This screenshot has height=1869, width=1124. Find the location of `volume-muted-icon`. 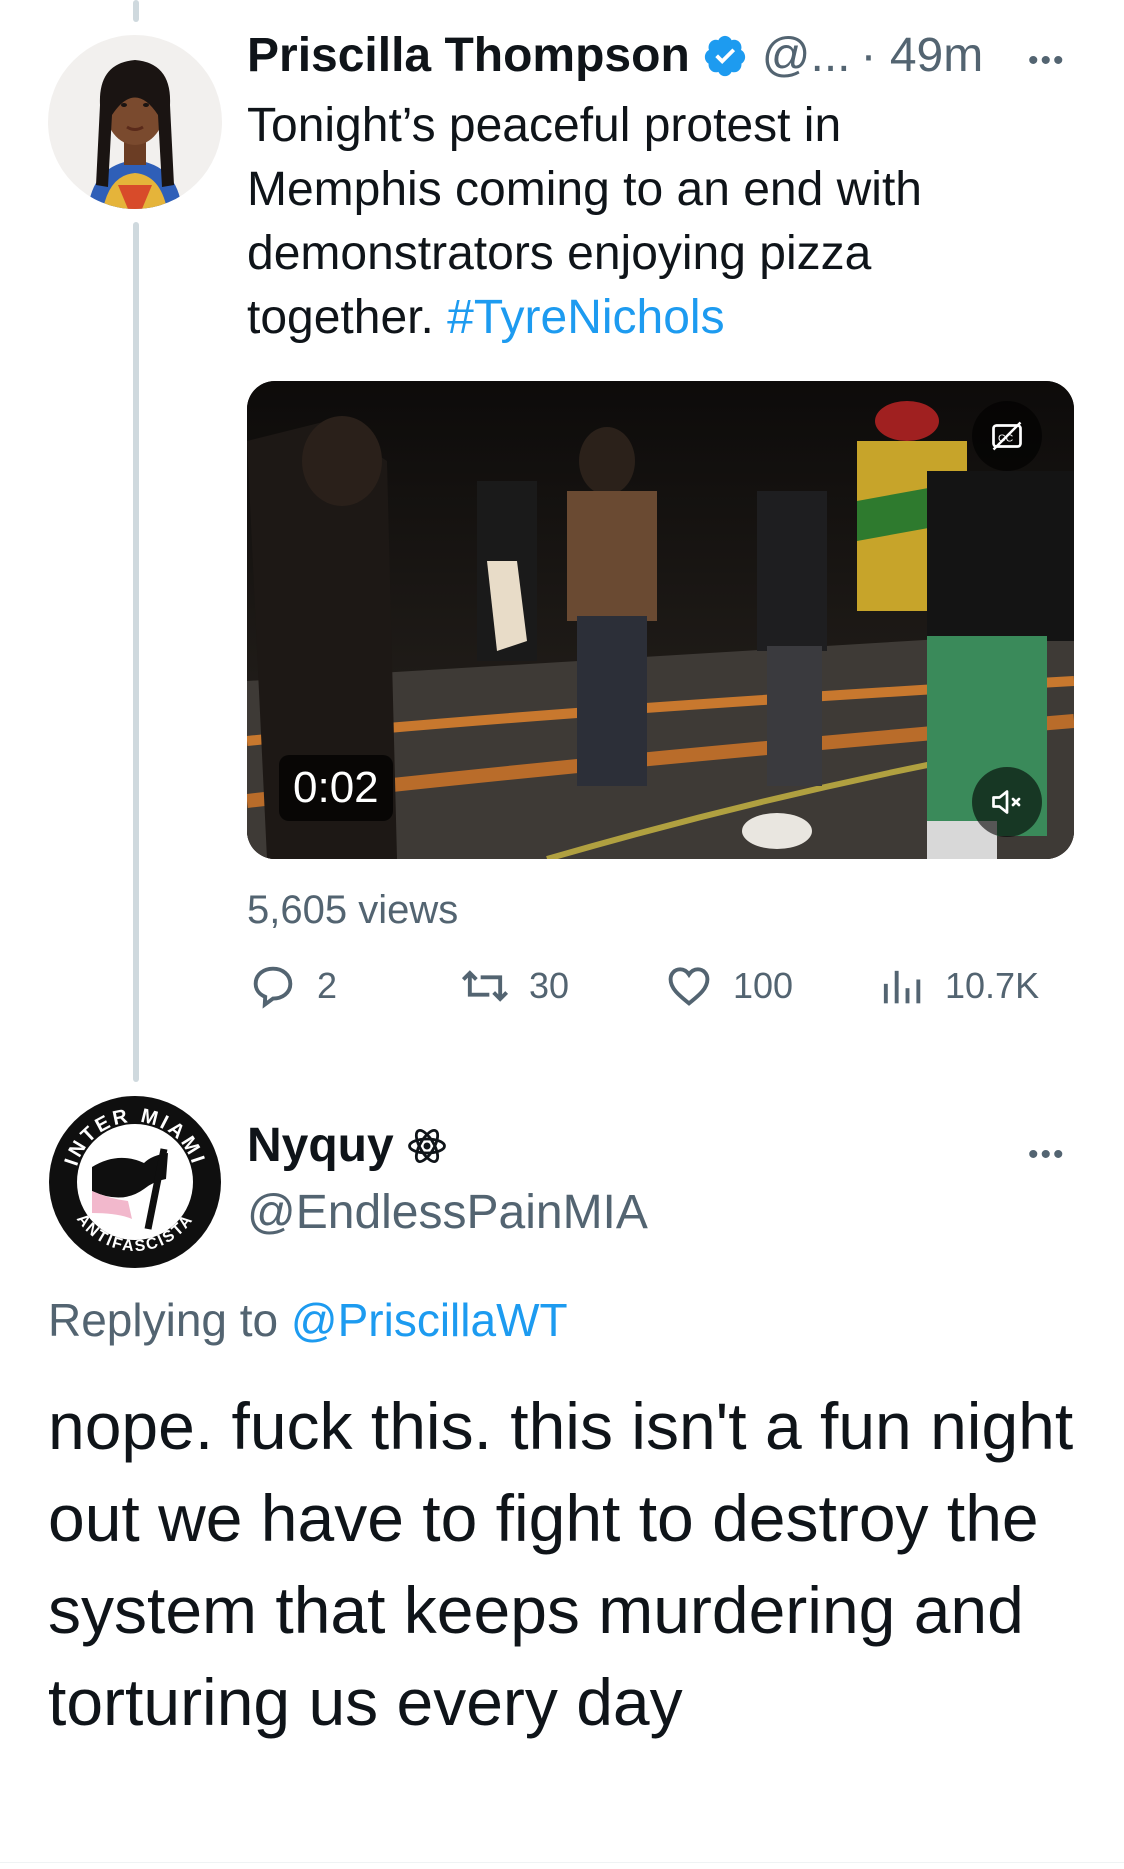

volume-muted-icon is located at coordinates (1006, 802).